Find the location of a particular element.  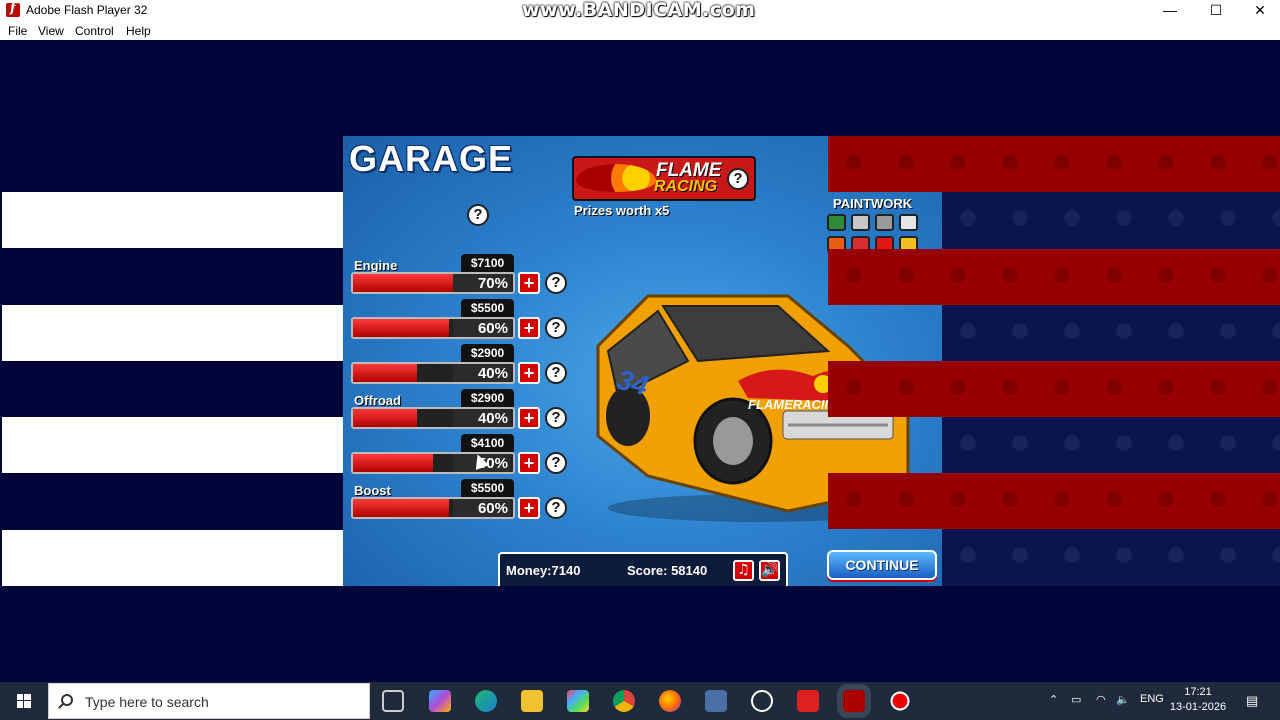

sponsor-line2: RACING is located at coordinates (686, 186).